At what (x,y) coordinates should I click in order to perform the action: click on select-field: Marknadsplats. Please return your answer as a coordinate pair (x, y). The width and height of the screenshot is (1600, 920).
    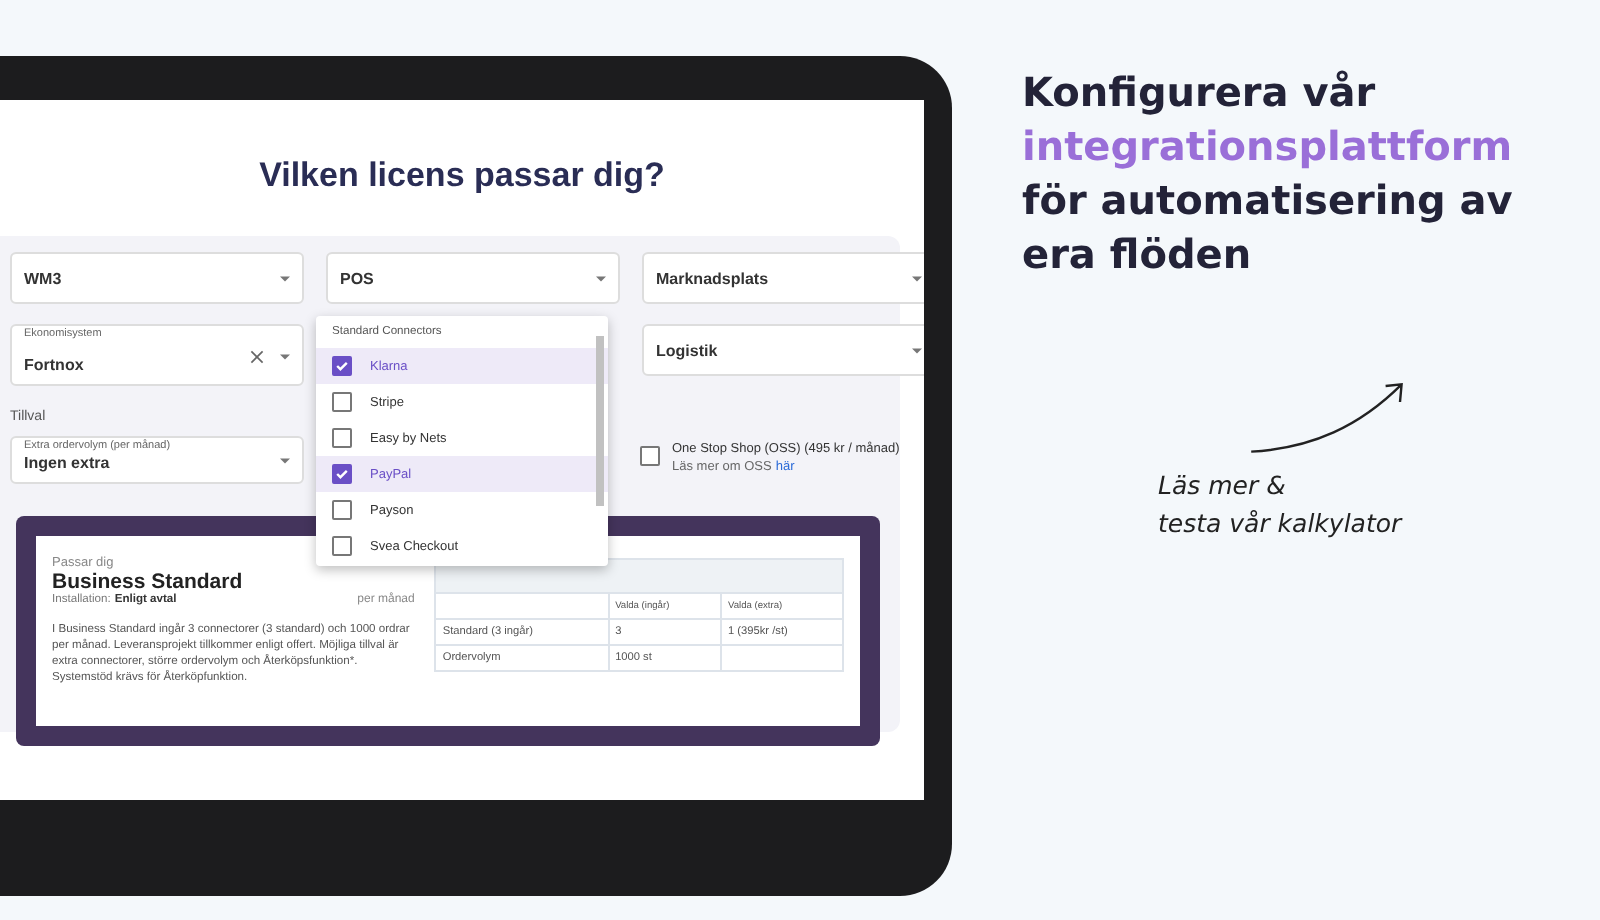
    Looking at the image, I should click on (783, 278).